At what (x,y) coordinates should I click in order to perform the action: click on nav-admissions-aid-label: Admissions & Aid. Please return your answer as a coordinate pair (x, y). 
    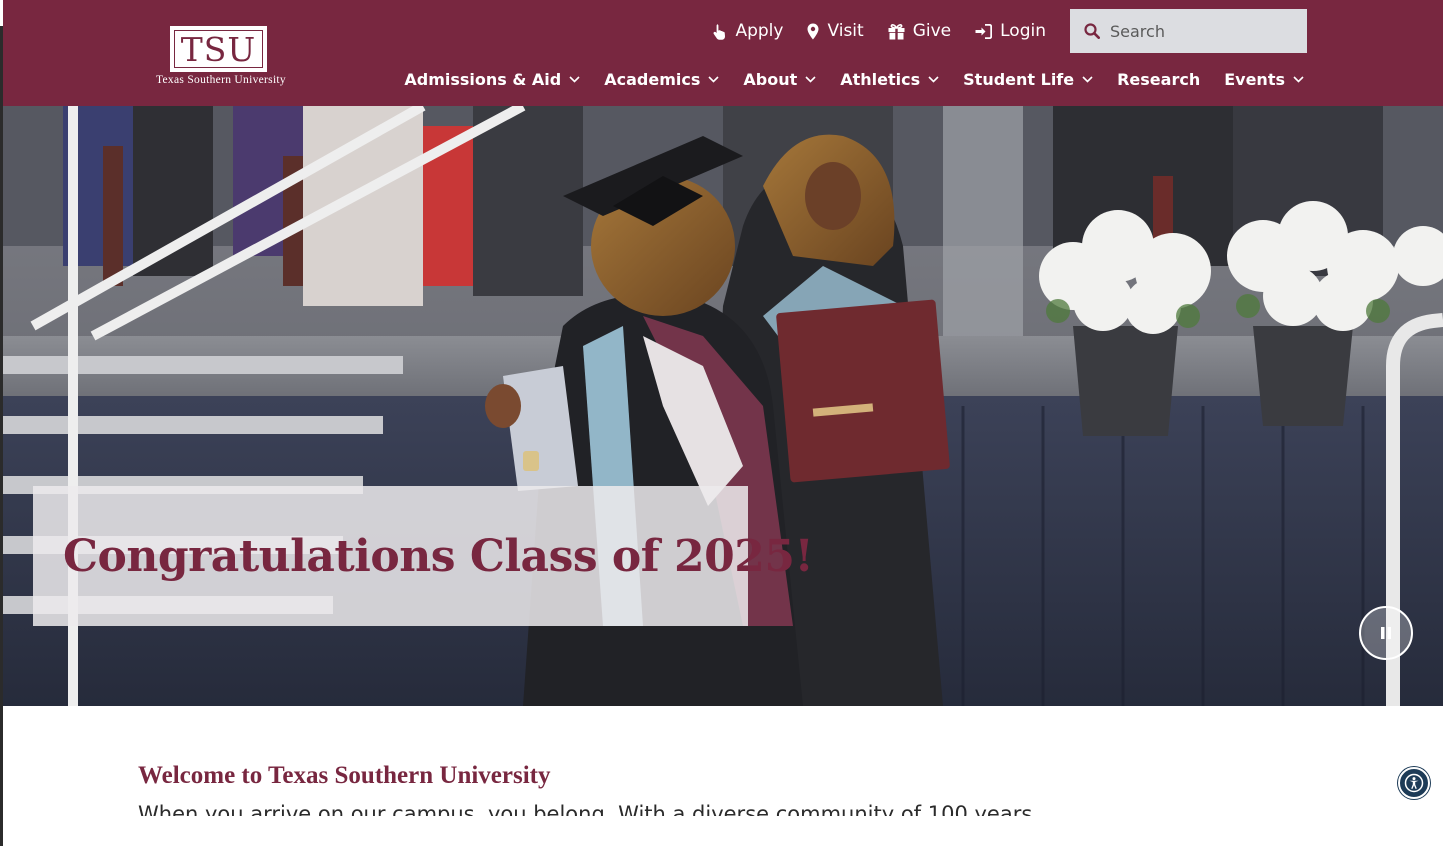
    Looking at the image, I should click on (483, 79).